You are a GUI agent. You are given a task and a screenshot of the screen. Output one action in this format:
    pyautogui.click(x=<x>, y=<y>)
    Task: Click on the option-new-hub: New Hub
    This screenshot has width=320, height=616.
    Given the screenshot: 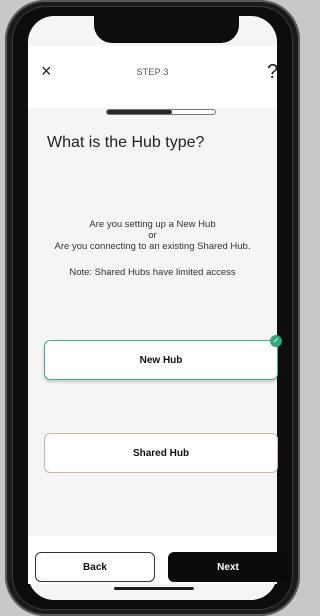 What is the action you would take?
    pyautogui.click(x=161, y=360)
    